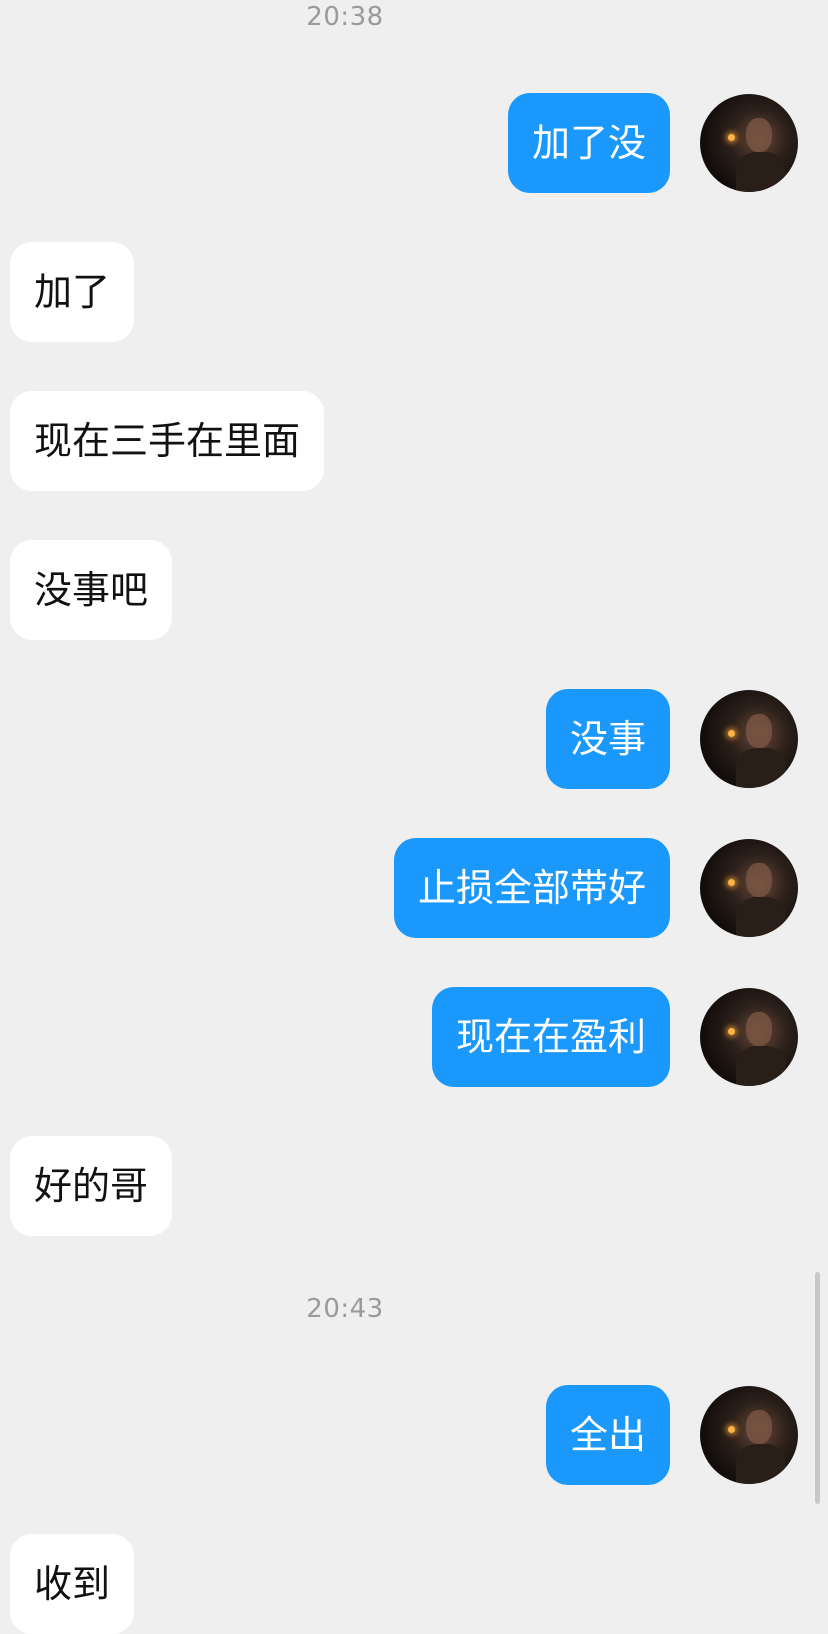  Describe the element at coordinates (414, 143) in the screenshot. I see `message-row-outgoing: 加了没` at that location.